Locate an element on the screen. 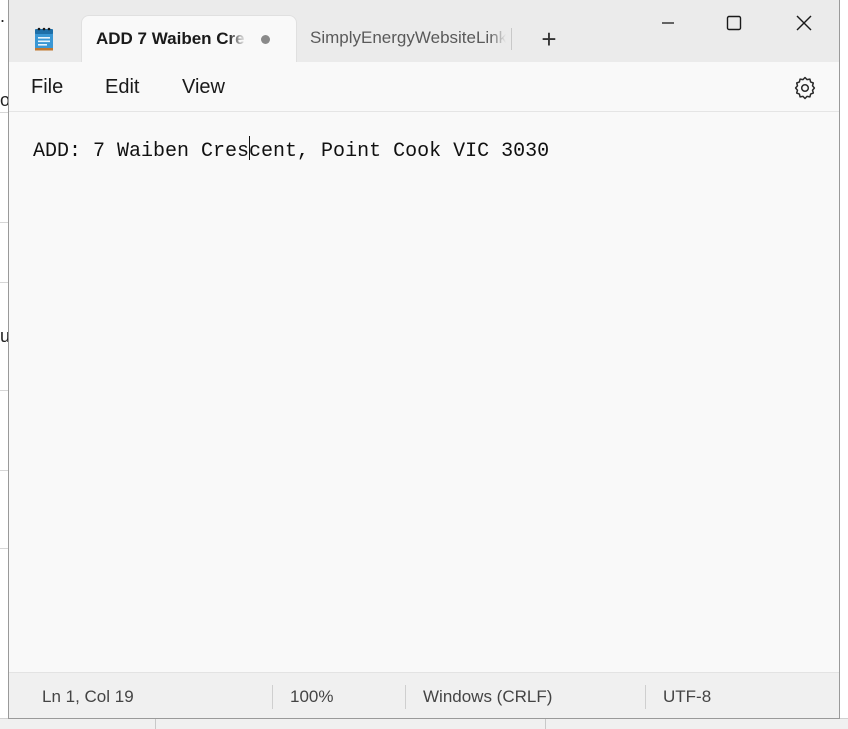 The width and height of the screenshot is (848, 729). tab-simply-energy-links: SimplyEnergyWebsiteLinks is located at coordinates (405, 38).